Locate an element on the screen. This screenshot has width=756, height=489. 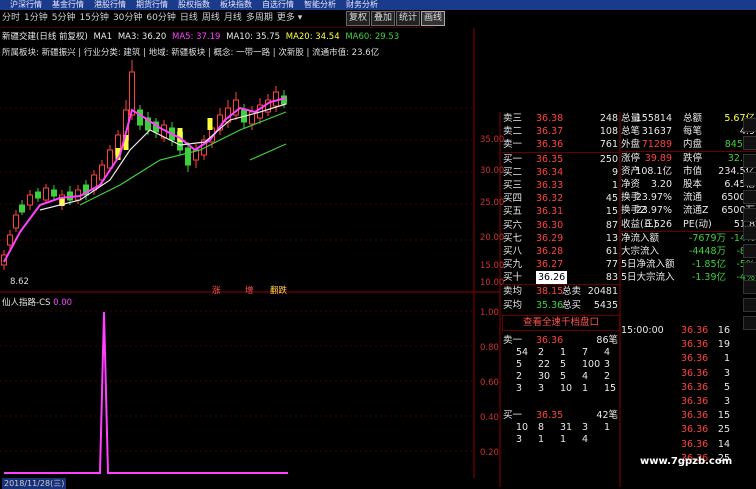
price-tick-label: 20.00 is located at coordinates (492, 238).